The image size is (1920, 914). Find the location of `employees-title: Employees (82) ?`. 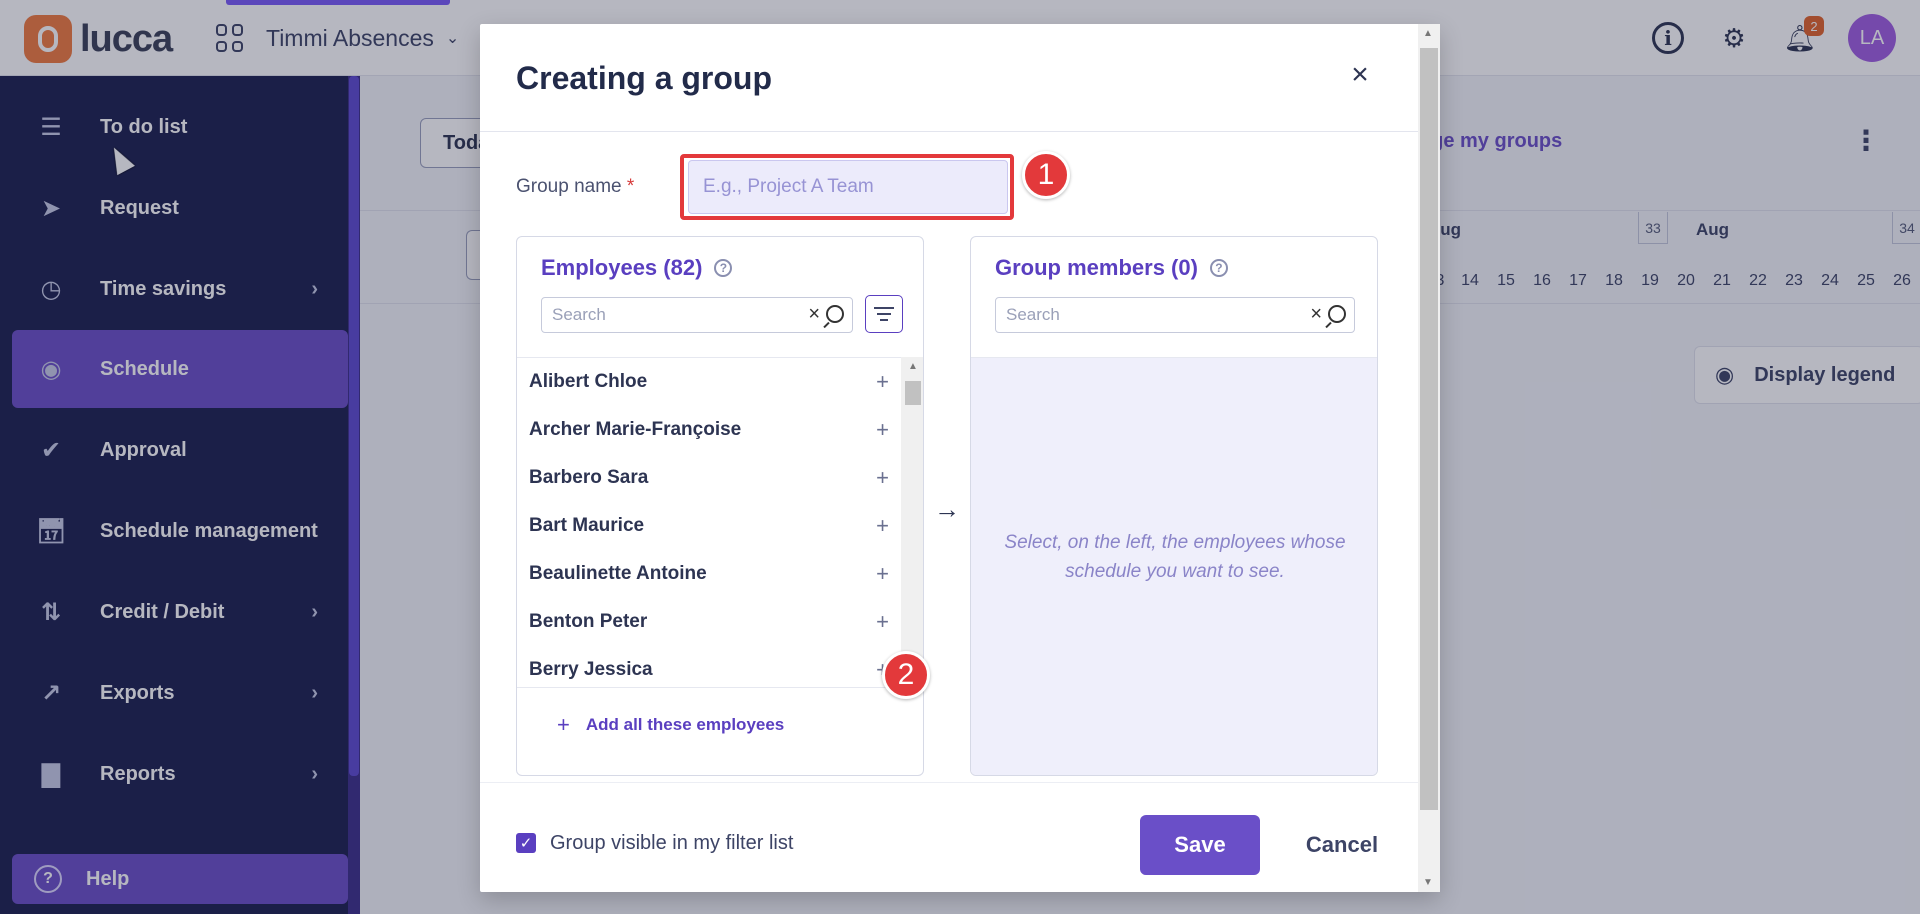

employees-title: Employees (82) ? is located at coordinates (637, 268).